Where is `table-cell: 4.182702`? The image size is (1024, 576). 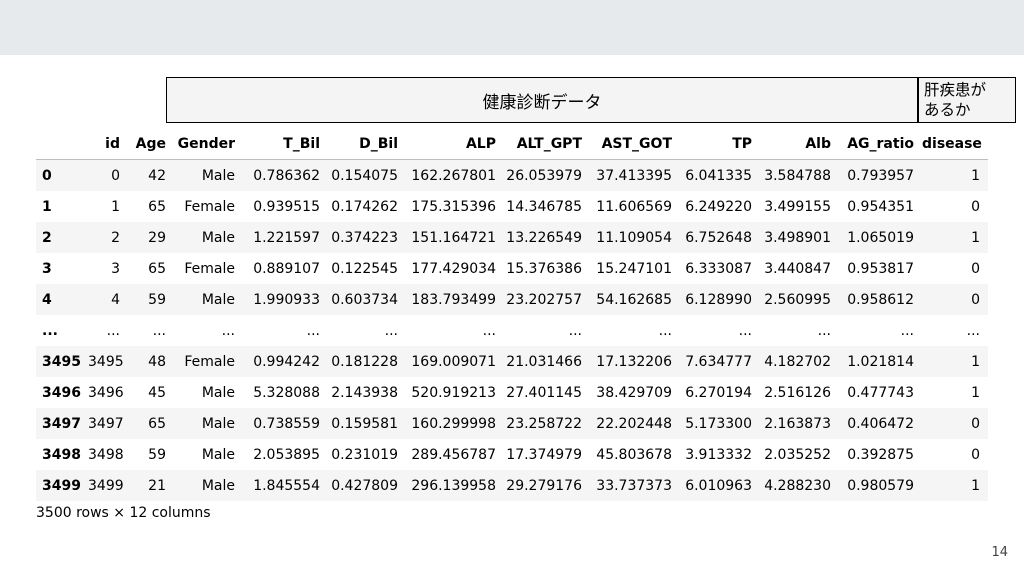
table-cell: 4.182702 is located at coordinates (797, 361).